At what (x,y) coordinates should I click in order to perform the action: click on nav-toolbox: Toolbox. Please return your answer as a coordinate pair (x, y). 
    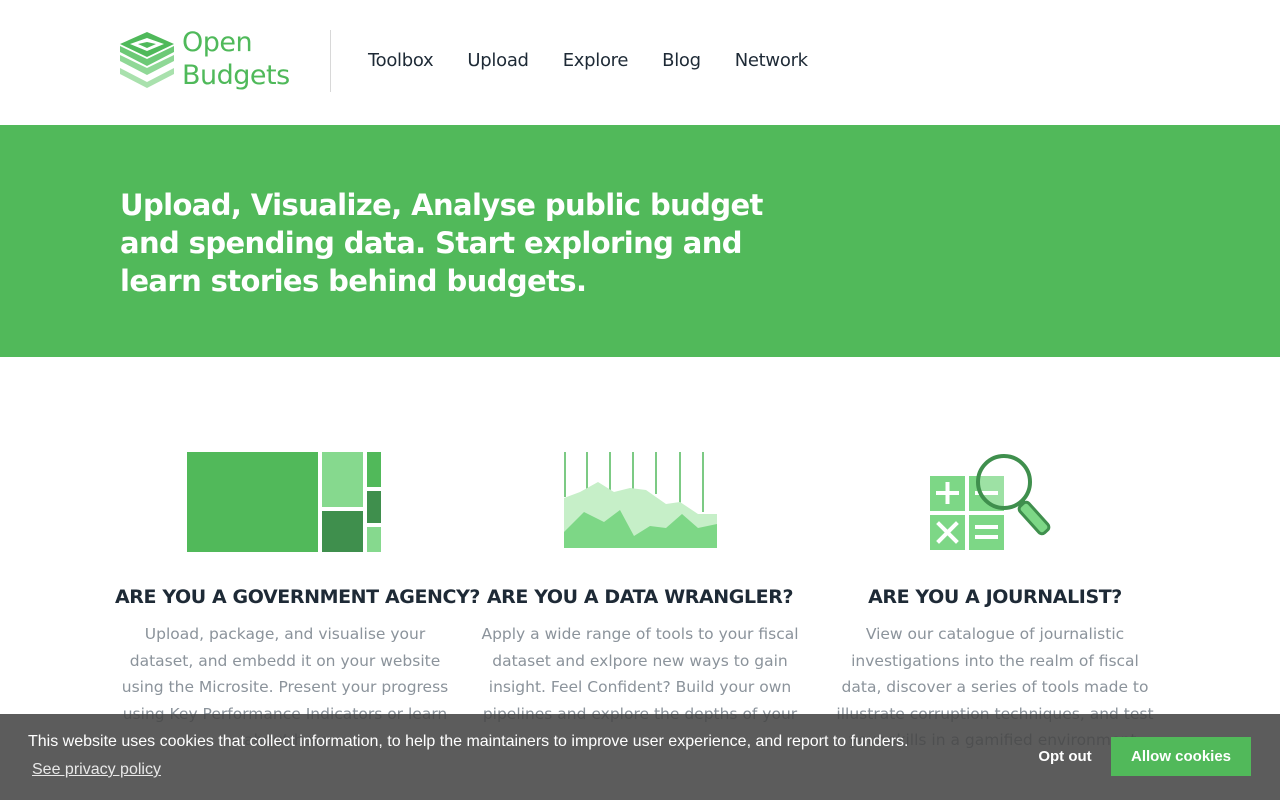
    Looking at the image, I should click on (401, 61).